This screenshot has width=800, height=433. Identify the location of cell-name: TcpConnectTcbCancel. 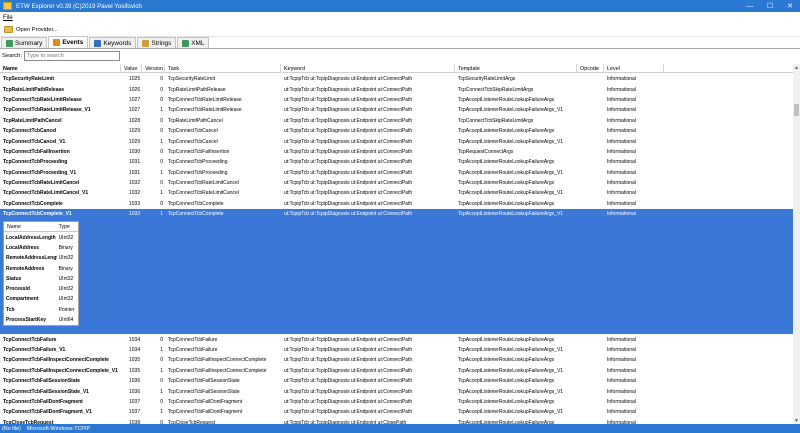
(30, 131).